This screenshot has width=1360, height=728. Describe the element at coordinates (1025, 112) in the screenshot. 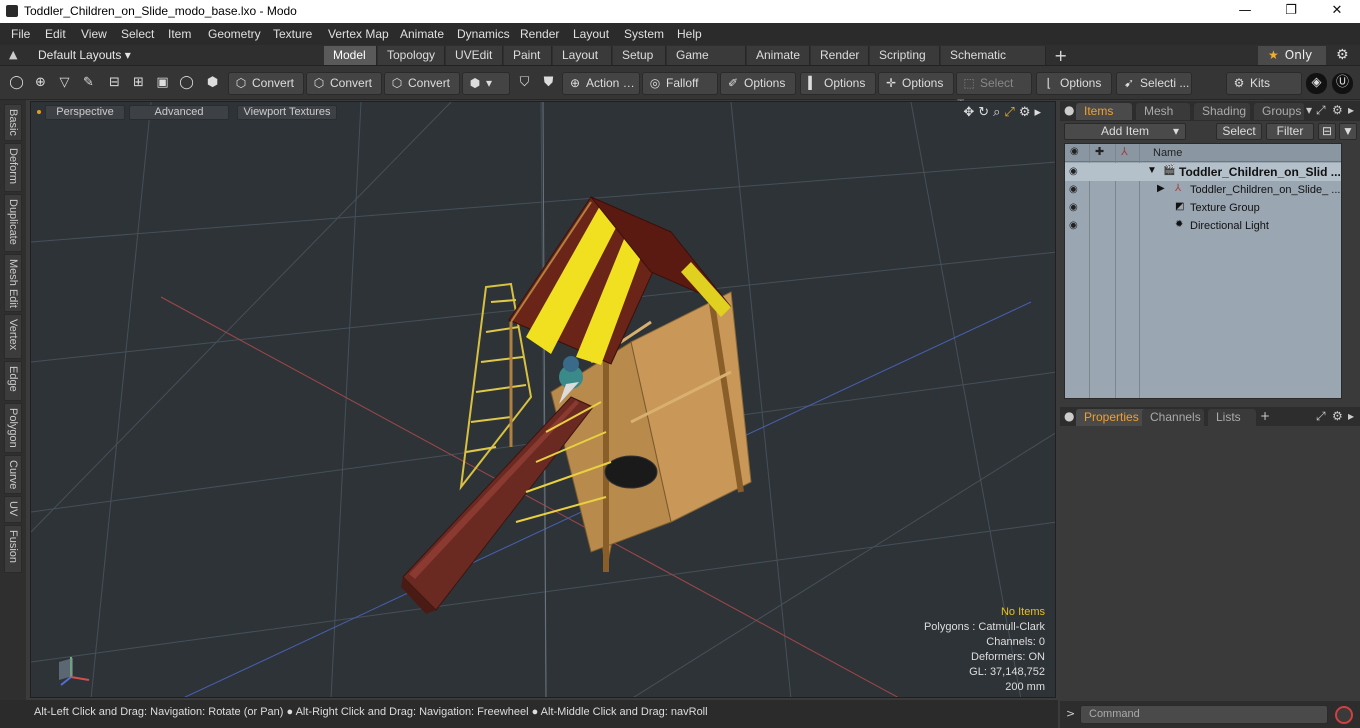

I see `viewport-gear-icon: ⚙` at that location.